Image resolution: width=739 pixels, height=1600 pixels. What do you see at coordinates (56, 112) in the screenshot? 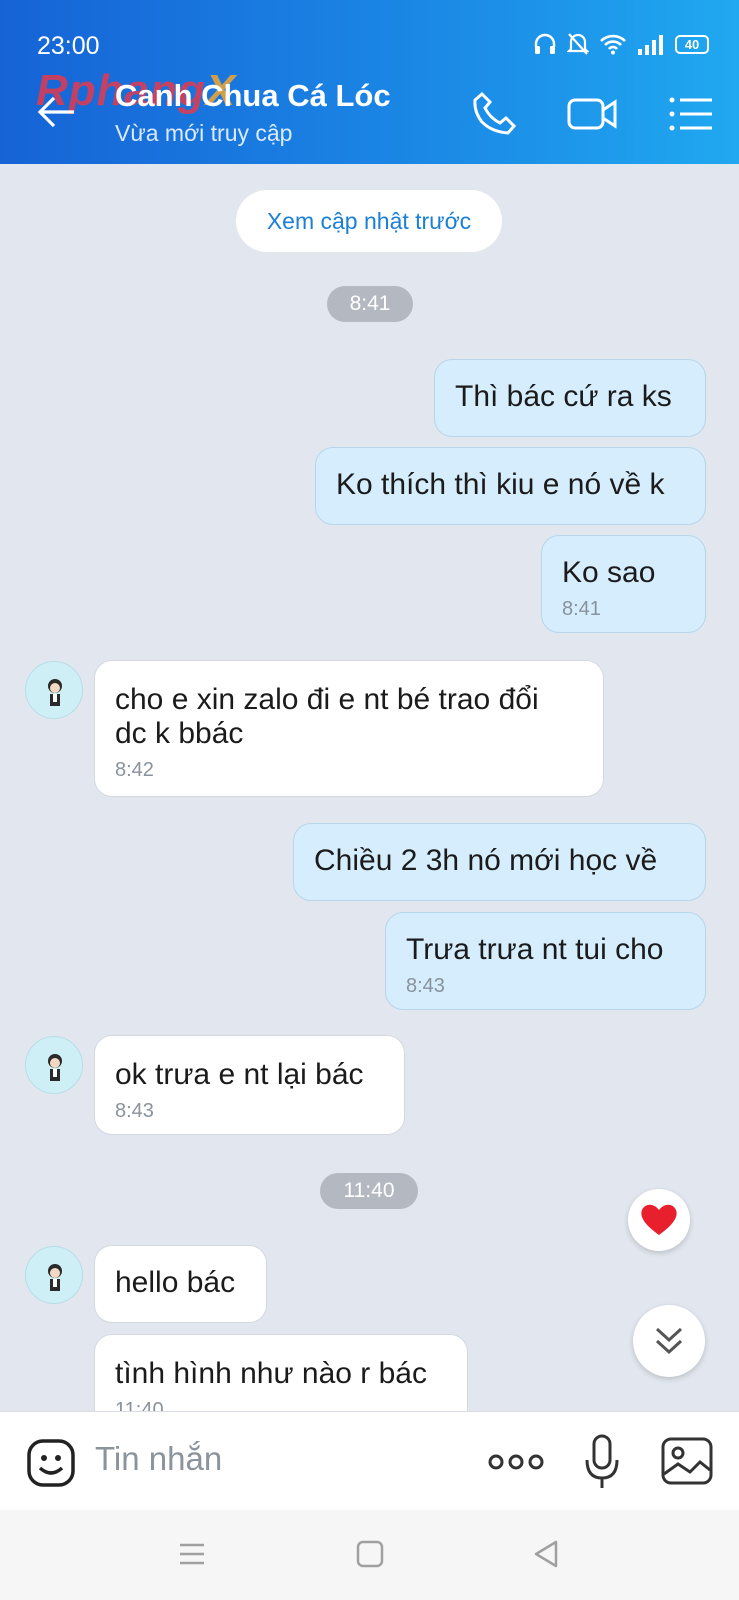
I see `back-arrow-icon` at bounding box center [56, 112].